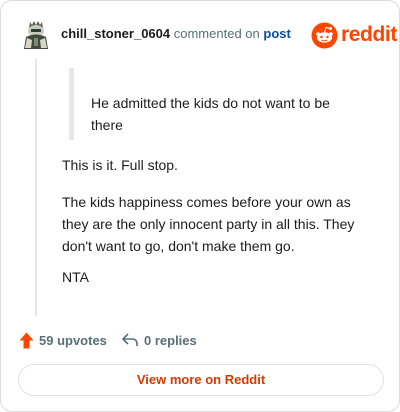  What do you see at coordinates (201, 380) in the screenshot?
I see `view-more-button: View more on Reddit` at bounding box center [201, 380].